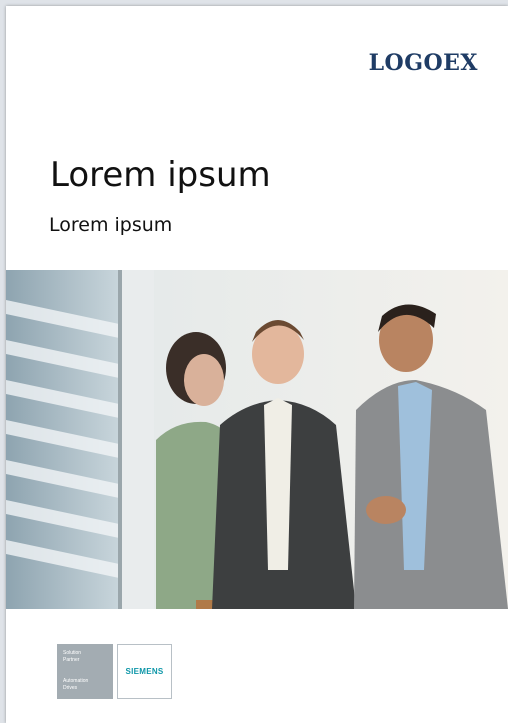 This screenshot has width=508, height=723. I want to click on siemens-logo: SIEMENS, so click(144, 671).